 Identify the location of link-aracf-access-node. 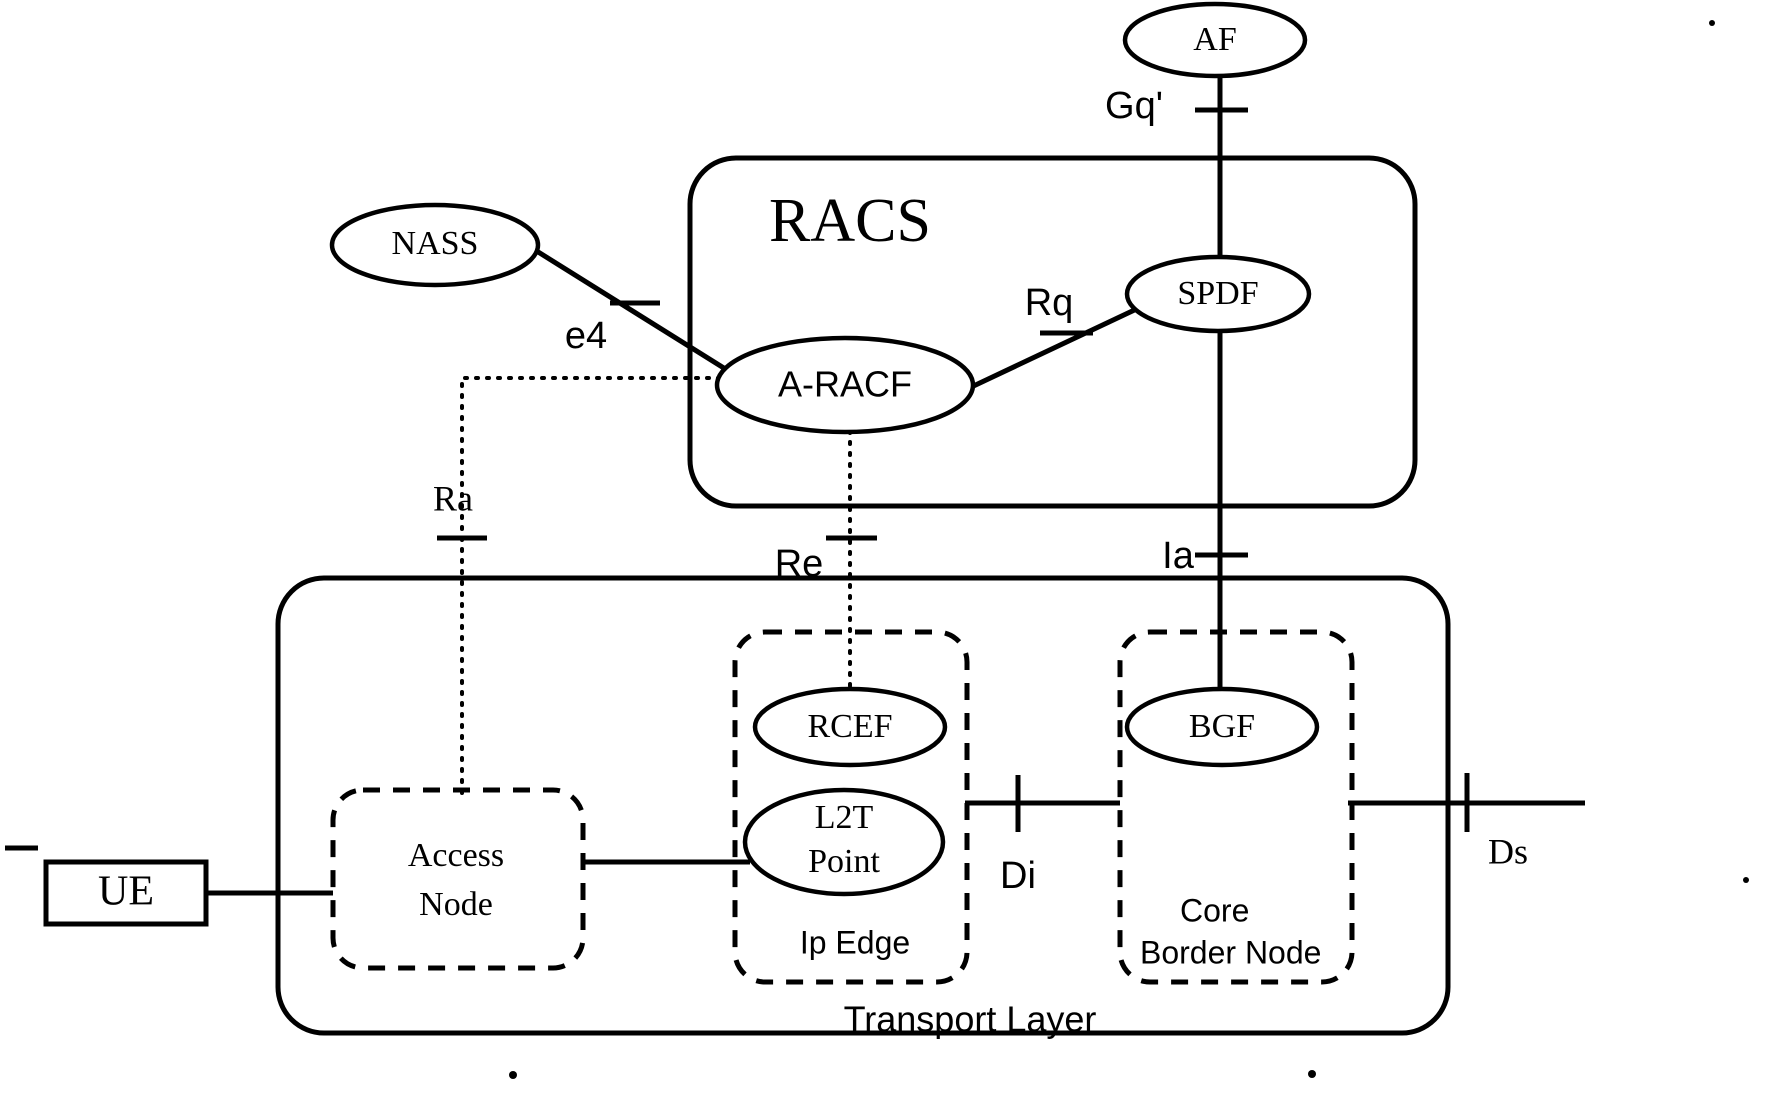
(591, 586).